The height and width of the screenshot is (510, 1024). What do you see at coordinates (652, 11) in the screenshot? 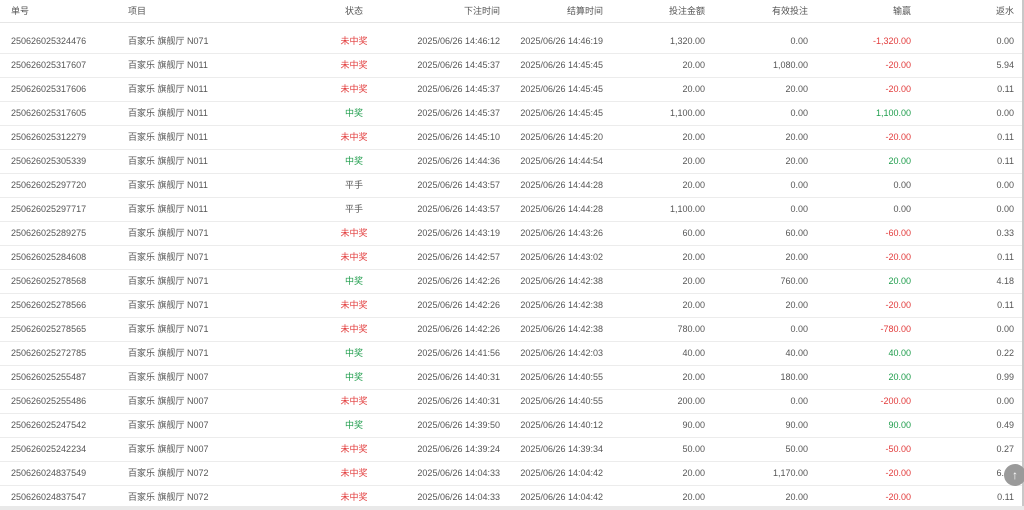
I see `header-amount: 投注金额` at bounding box center [652, 11].